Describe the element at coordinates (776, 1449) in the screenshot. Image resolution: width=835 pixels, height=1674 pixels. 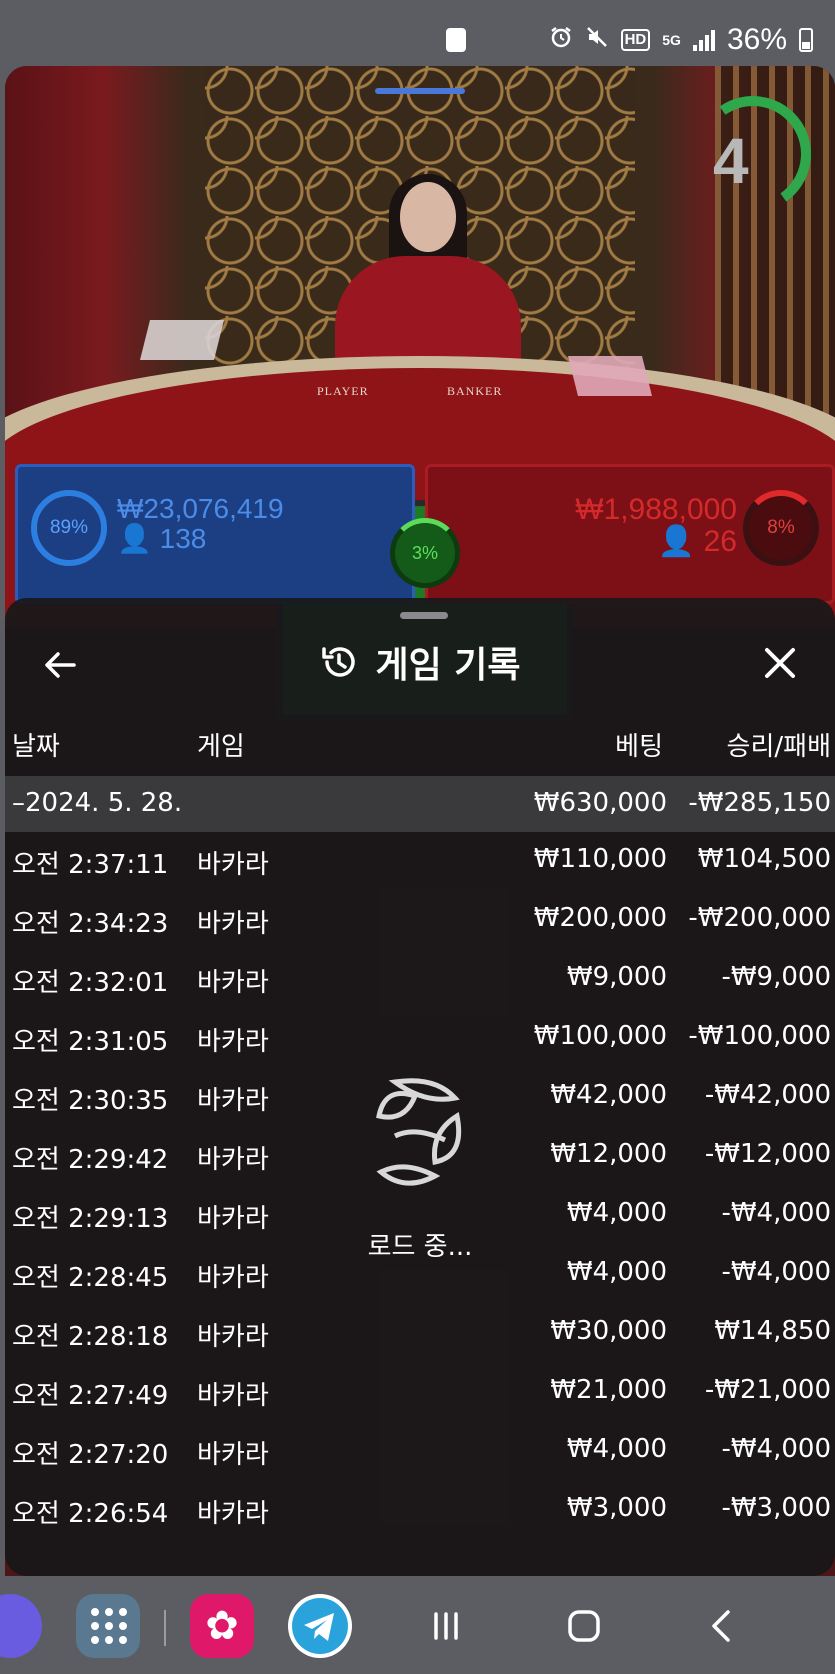
I see `row-result: -₩4,000` at that location.